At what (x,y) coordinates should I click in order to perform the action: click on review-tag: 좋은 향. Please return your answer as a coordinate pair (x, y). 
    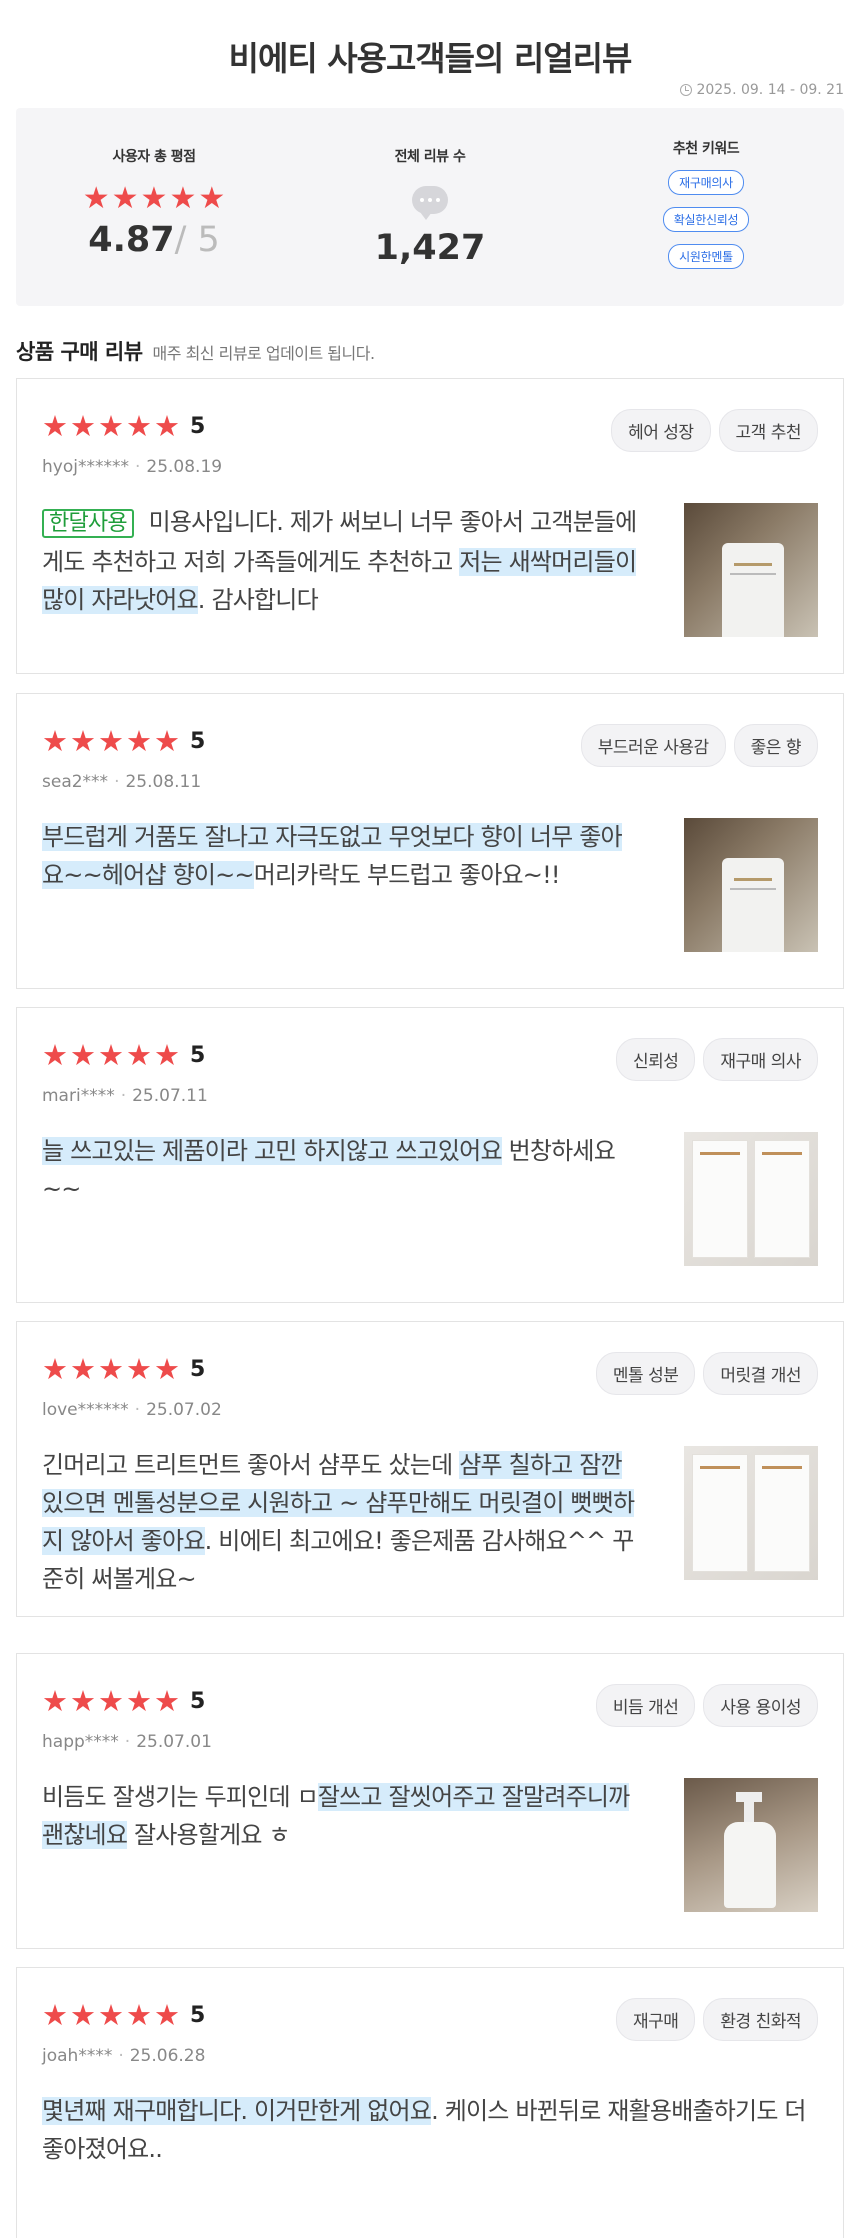
    Looking at the image, I should click on (775, 745).